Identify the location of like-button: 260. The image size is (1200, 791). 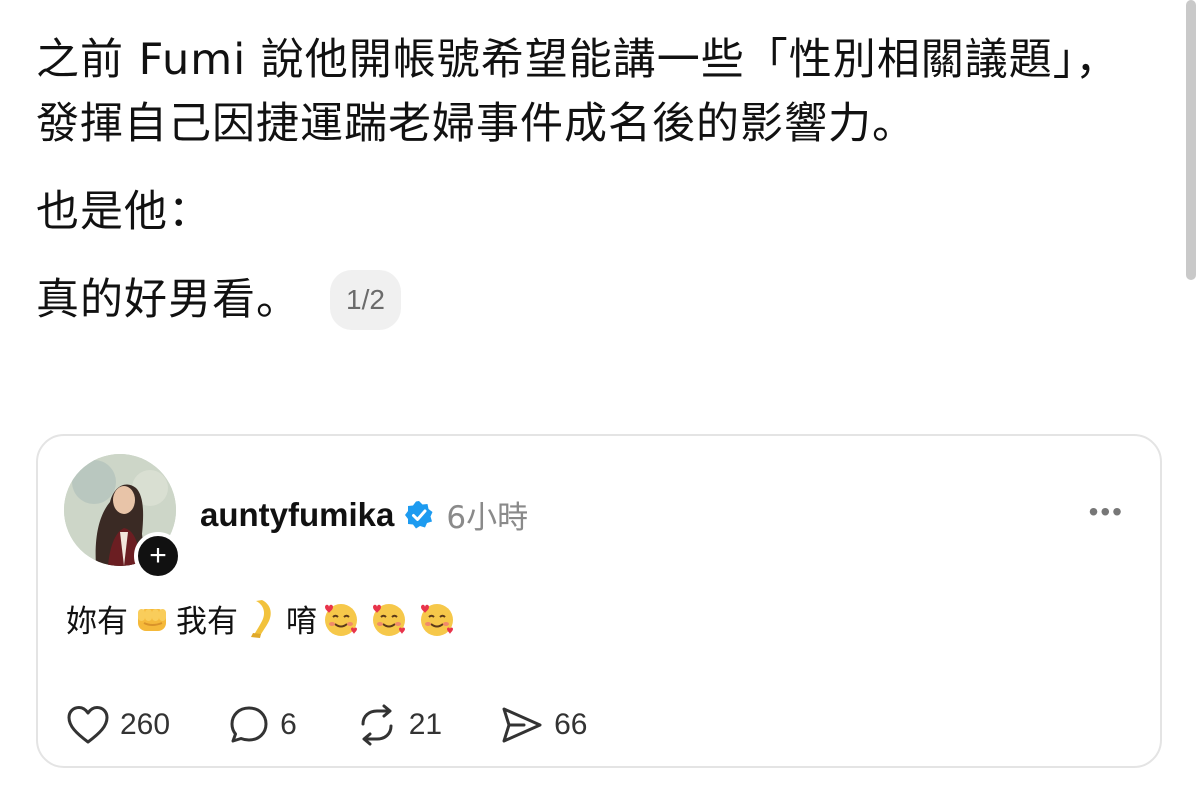
(118, 725).